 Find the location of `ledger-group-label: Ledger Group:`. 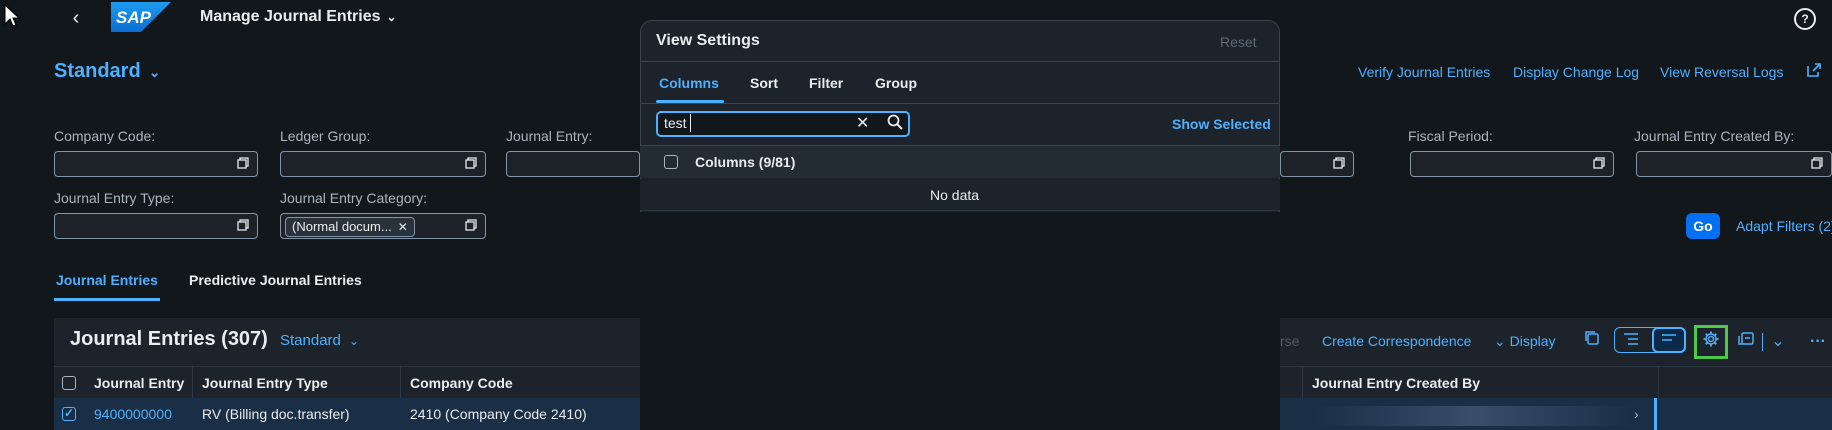

ledger-group-label: Ledger Group: is located at coordinates (325, 136).